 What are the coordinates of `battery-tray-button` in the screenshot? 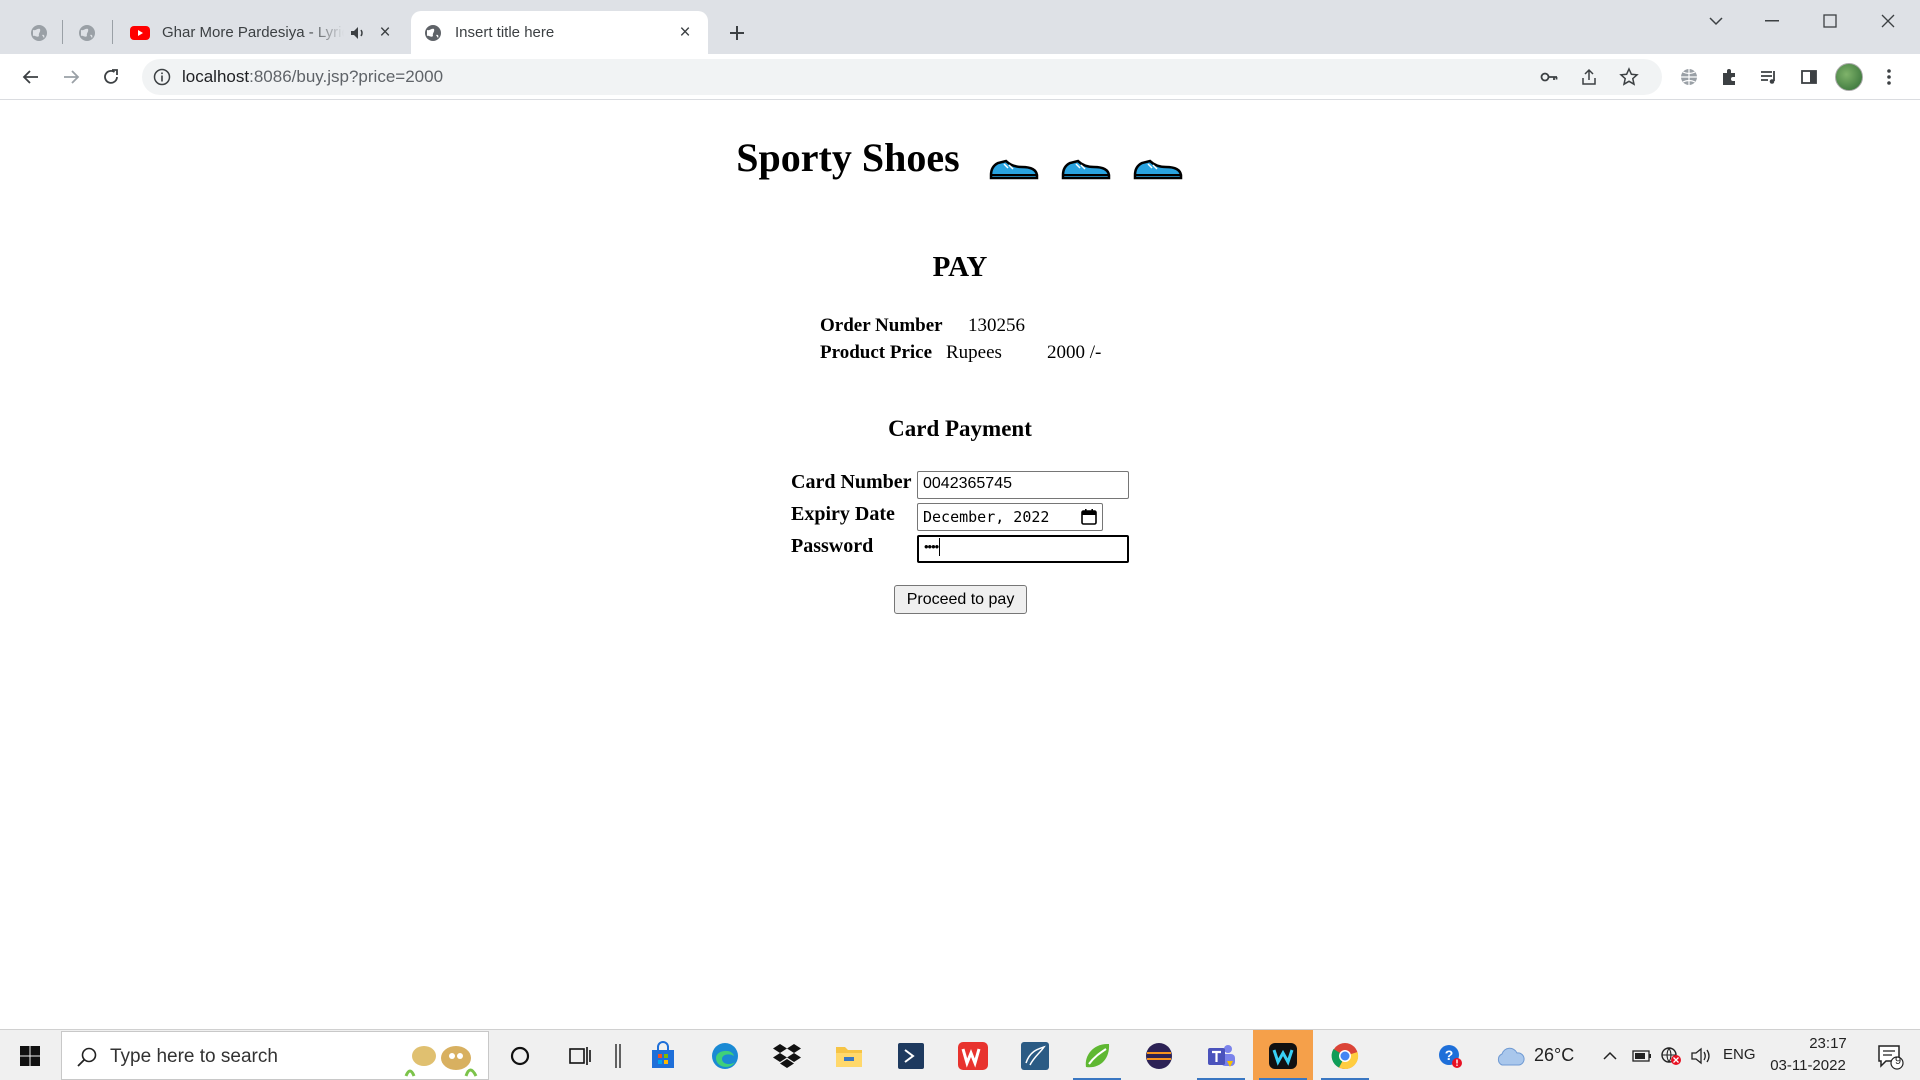 It's located at (1642, 1055).